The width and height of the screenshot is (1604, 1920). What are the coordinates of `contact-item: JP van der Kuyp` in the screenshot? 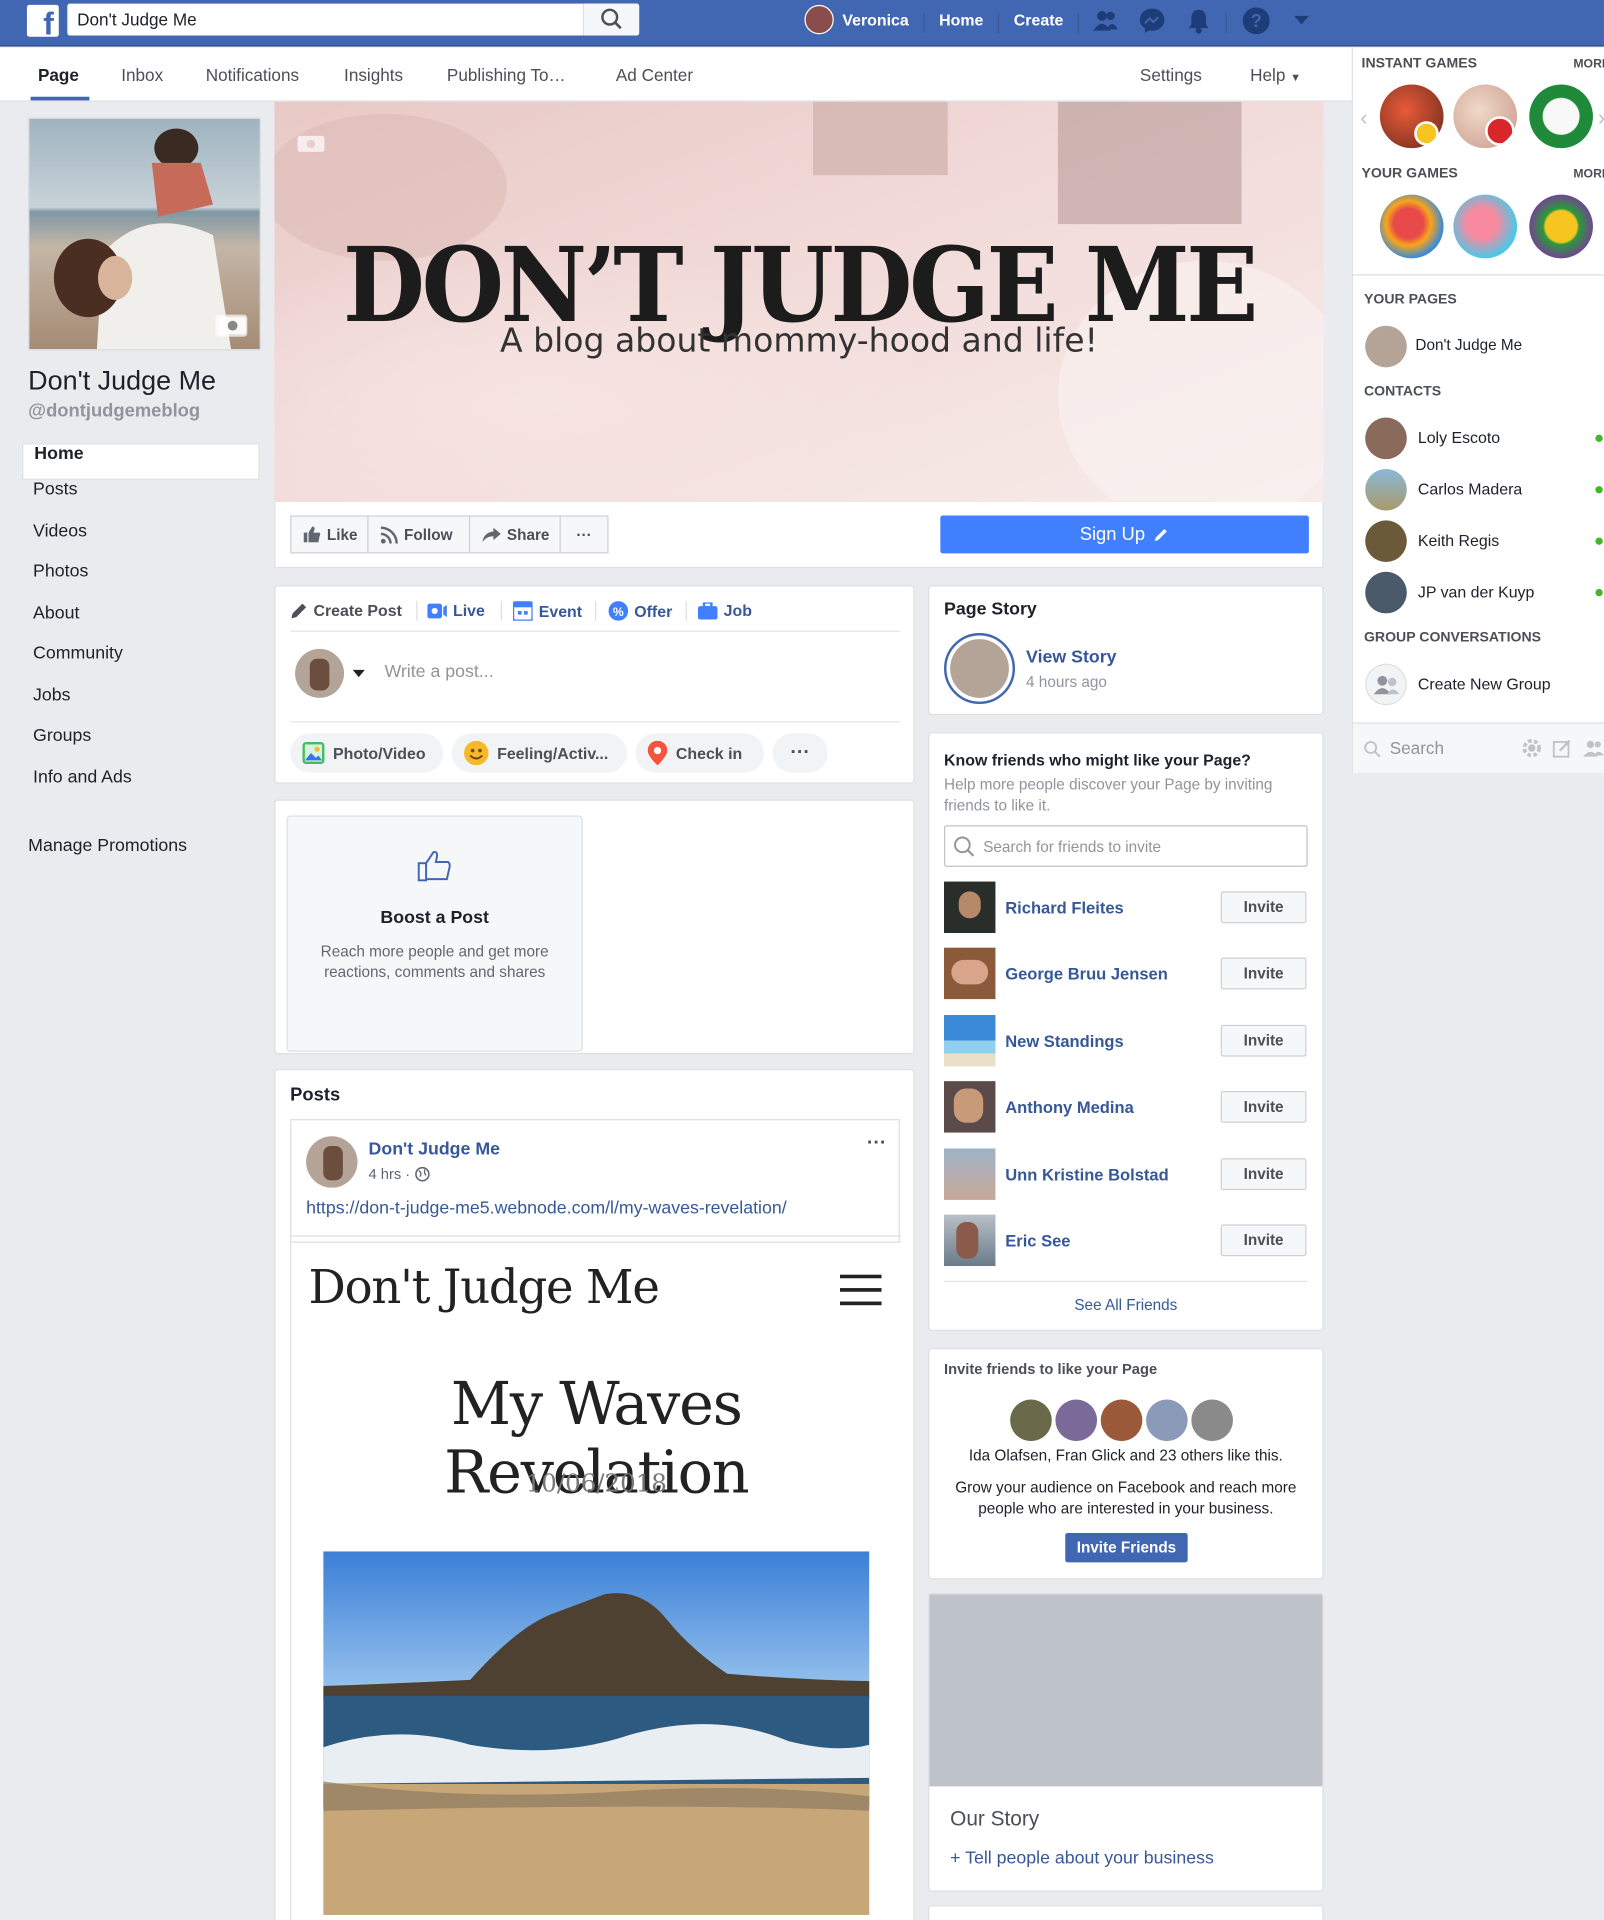 It's located at (1484, 593).